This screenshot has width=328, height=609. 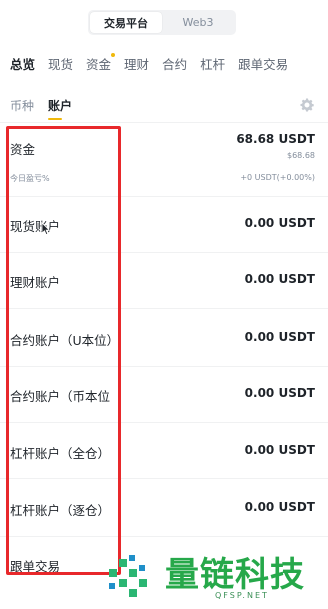 What do you see at coordinates (136, 63) in the screenshot?
I see `nav-earn: 理财` at bounding box center [136, 63].